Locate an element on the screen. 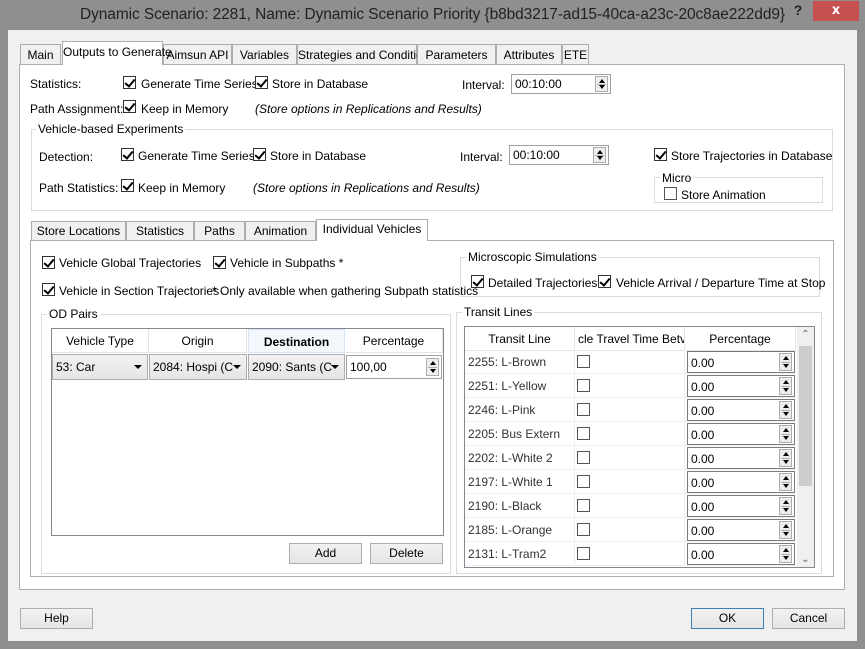 The width and height of the screenshot is (865, 649). od-origin-combo: 2084: Hospi (C is located at coordinates (198, 367).